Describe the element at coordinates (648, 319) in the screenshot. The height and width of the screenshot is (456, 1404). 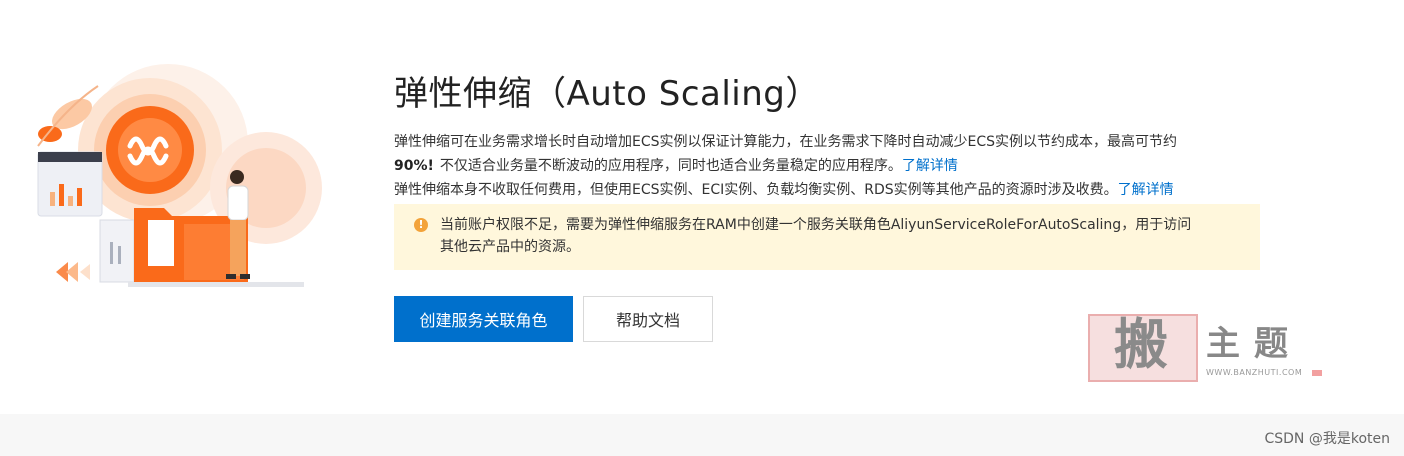
I see `help-docs-button: 帮助文档` at that location.